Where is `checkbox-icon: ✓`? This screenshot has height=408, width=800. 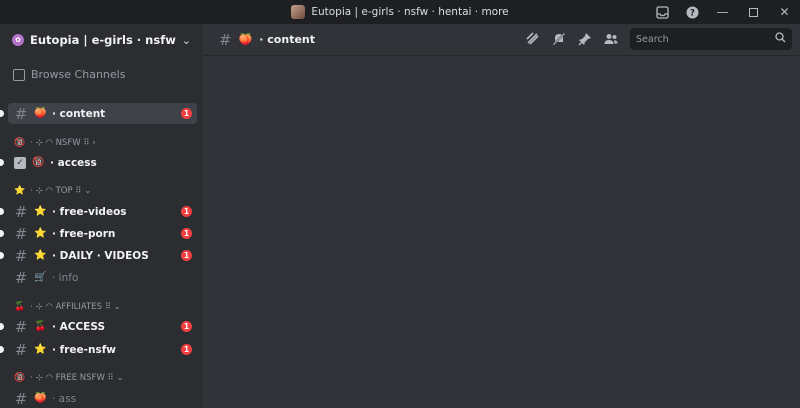
checkbox-icon: ✓ is located at coordinates (20, 162).